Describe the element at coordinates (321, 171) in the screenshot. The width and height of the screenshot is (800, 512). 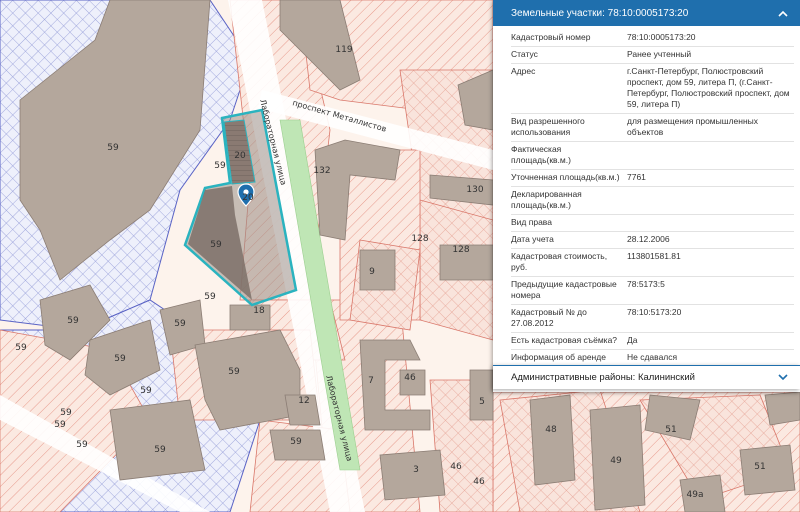
I see `lot-number-label: 132` at that location.